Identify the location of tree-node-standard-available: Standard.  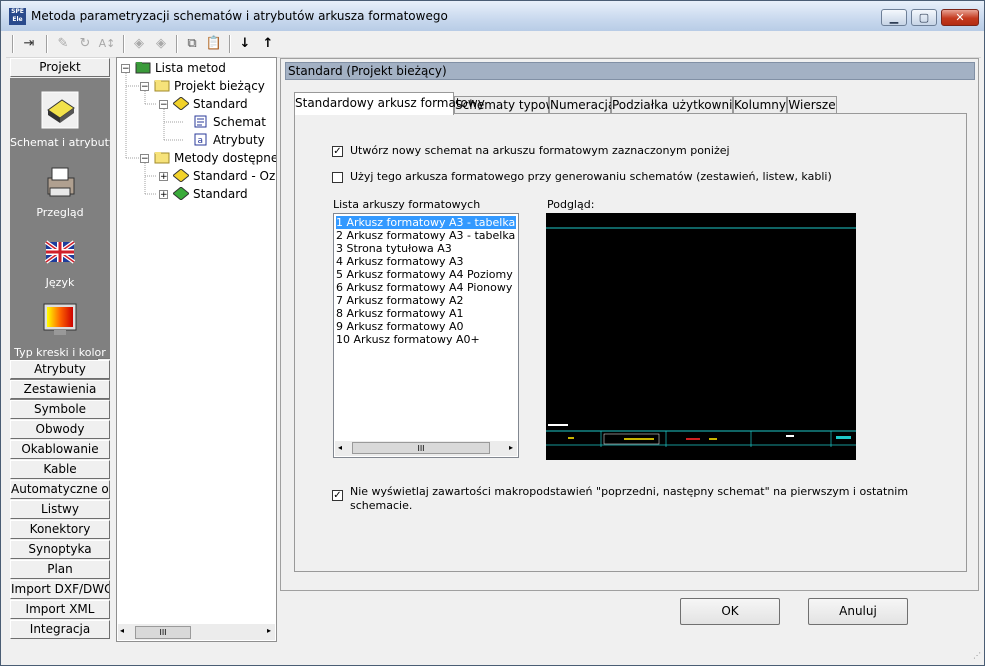
(220, 194).